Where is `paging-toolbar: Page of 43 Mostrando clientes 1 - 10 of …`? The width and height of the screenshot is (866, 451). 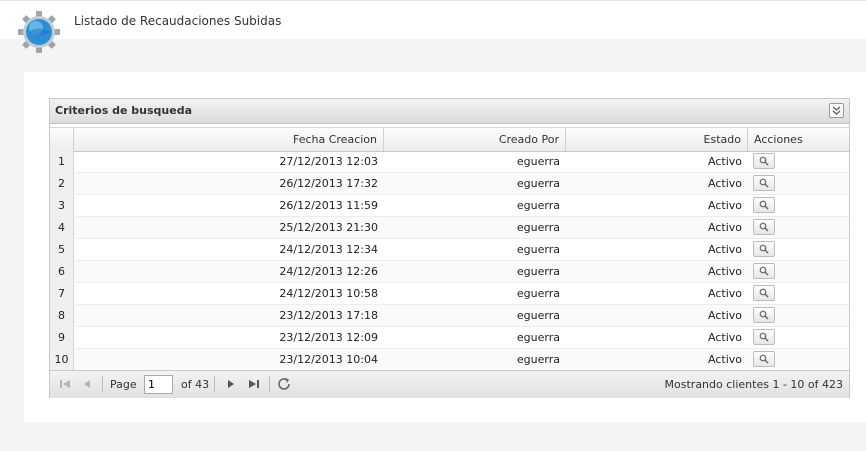 paging-toolbar: Page of 43 Mostrando clientes 1 - 10 of … is located at coordinates (449, 384).